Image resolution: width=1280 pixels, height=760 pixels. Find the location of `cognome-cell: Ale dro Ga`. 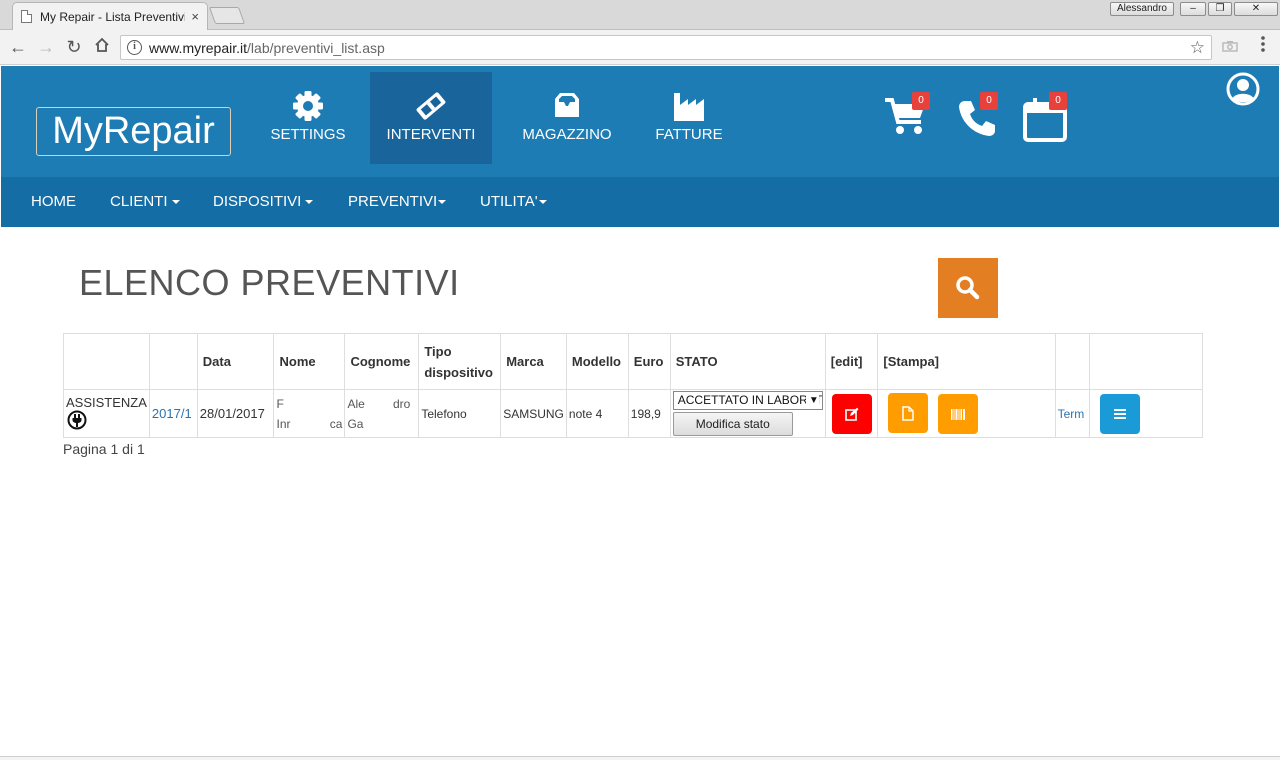

cognome-cell: Ale dro Ga is located at coordinates (382, 413).